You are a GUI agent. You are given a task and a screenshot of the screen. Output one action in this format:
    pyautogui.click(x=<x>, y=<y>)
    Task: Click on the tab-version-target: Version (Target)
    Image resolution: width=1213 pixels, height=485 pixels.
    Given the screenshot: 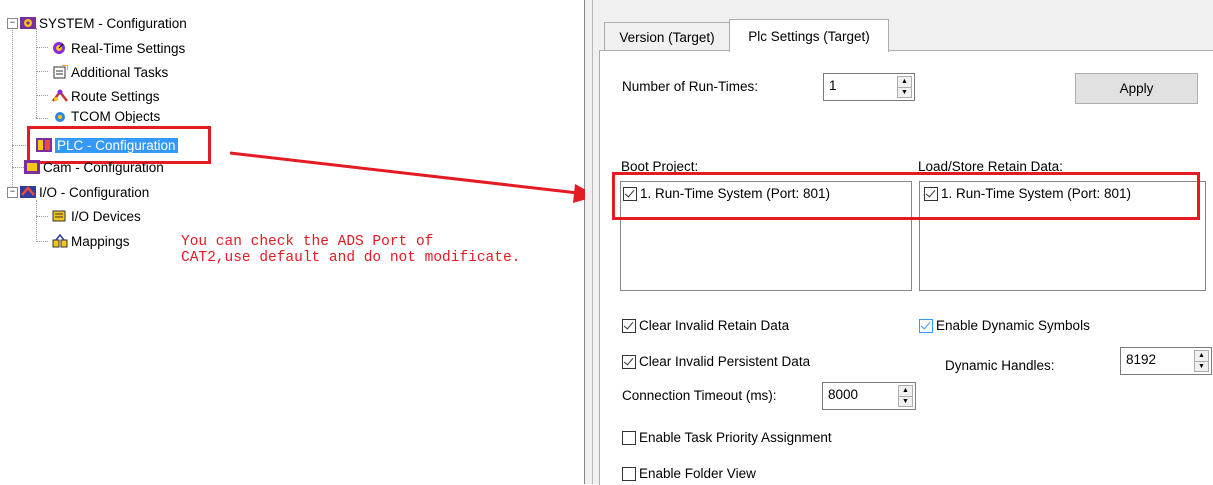 What is the action you would take?
    pyautogui.click(x=667, y=36)
    